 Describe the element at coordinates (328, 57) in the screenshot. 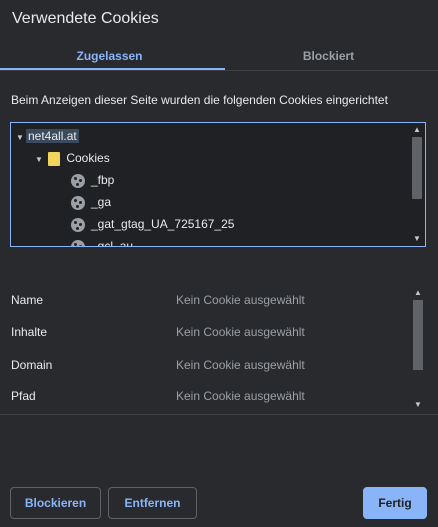

I see `tab-blocked: Blockiert` at that location.